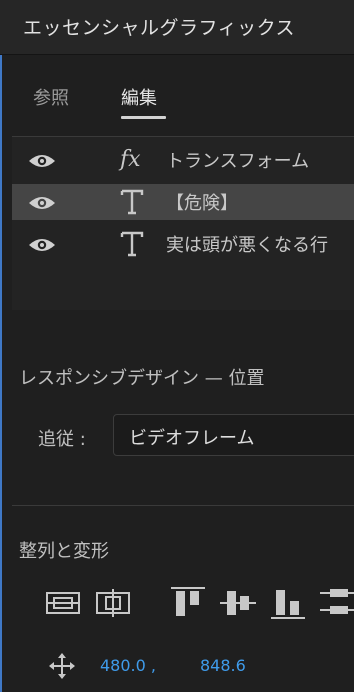  I want to click on follow-dropdown: ビデオフレーム, so click(233, 435).